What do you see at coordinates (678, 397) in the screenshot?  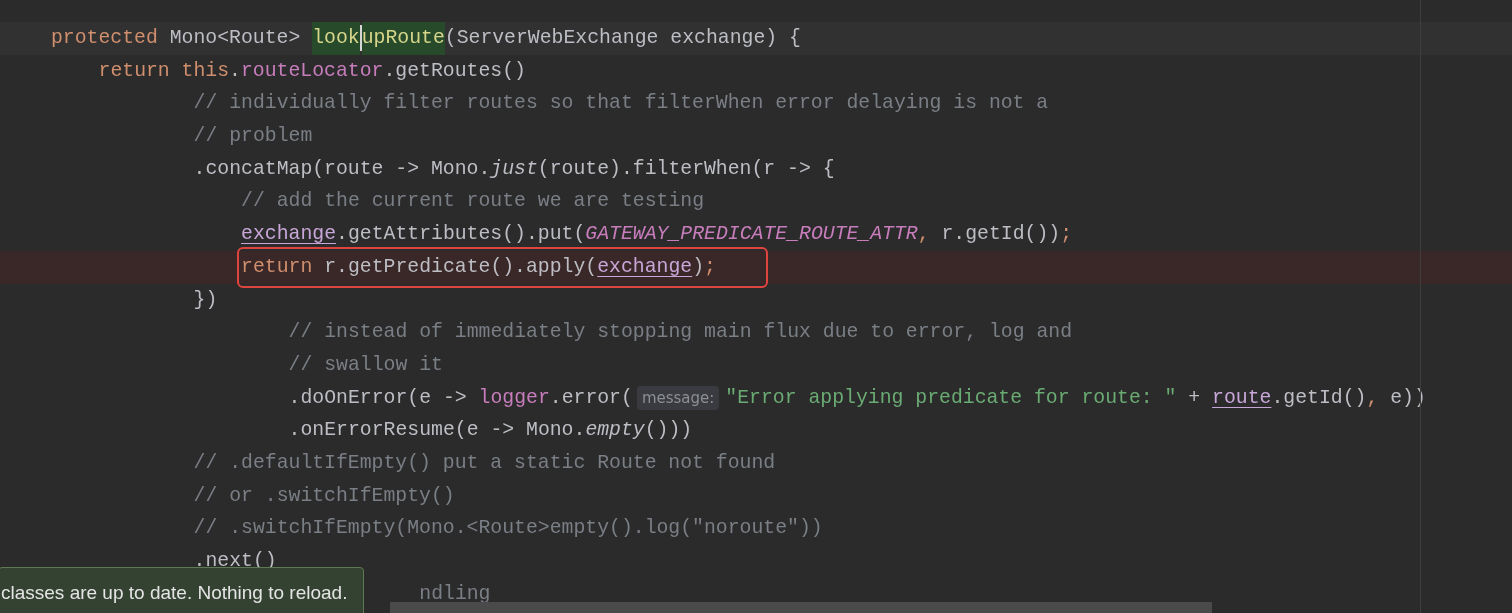 I see `parameter-hint: message:` at bounding box center [678, 397].